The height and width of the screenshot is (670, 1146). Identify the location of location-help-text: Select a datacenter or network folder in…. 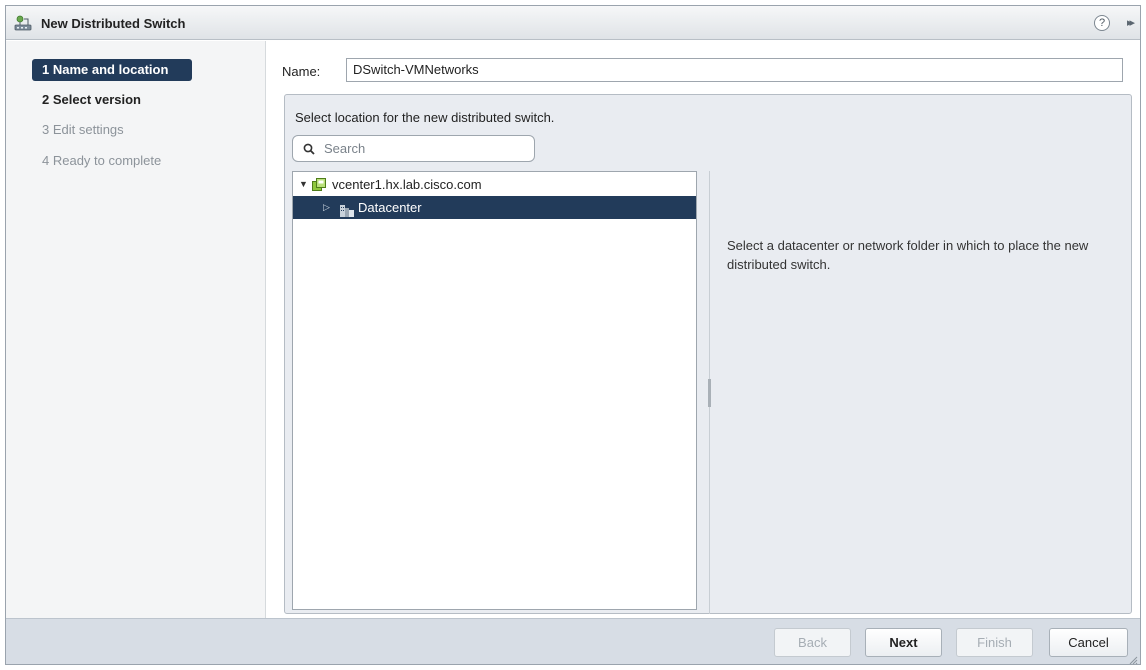
(908, 255).